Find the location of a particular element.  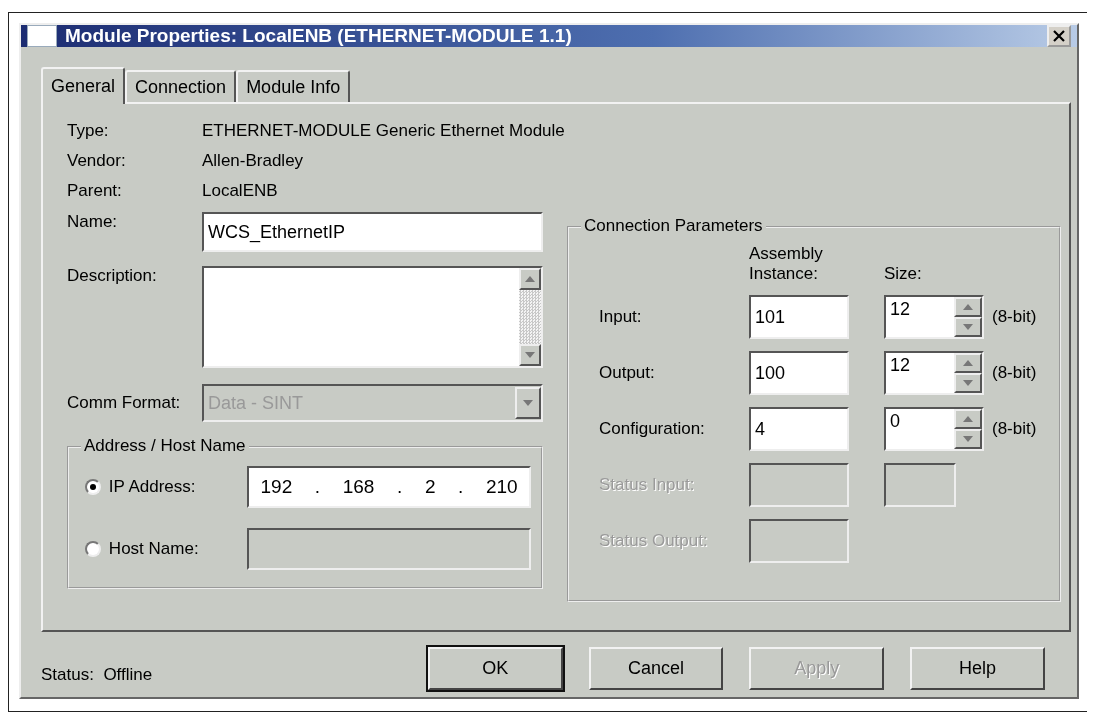

tab: Connection is located at coordinates (181, 86).